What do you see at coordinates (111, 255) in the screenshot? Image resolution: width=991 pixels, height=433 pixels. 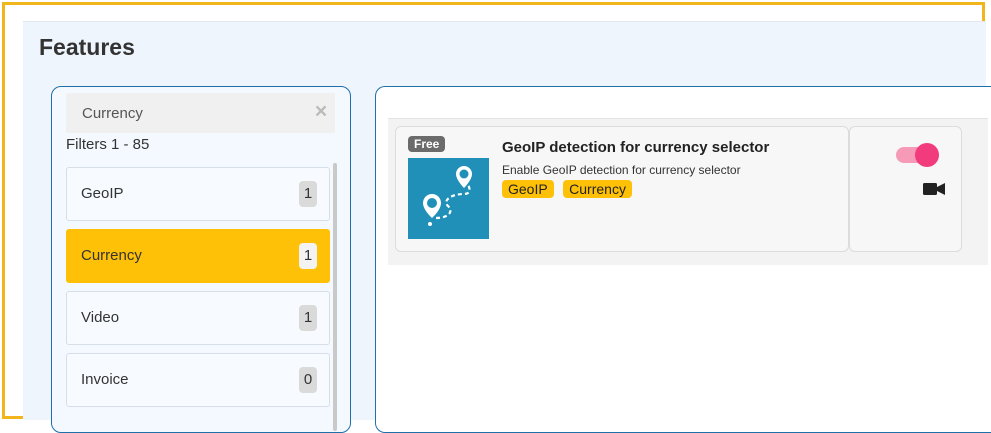 I see `filter-label: Currency` at bounding box center [111, 255].